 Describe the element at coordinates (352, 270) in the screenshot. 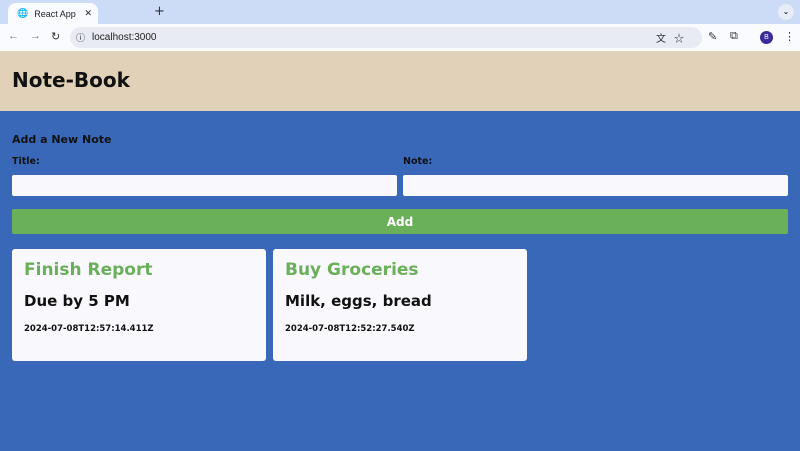

I see `note-title: Buy Groceries` at that location.